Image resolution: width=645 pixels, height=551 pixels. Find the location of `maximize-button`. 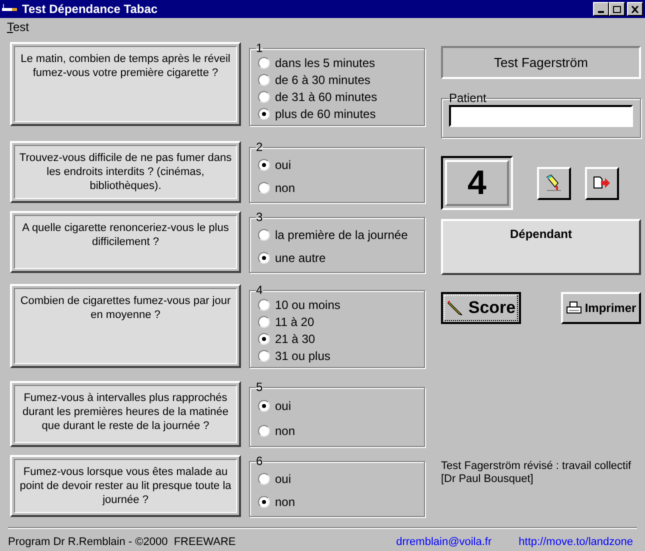

maximize-button is located at coordinates (617, 9).